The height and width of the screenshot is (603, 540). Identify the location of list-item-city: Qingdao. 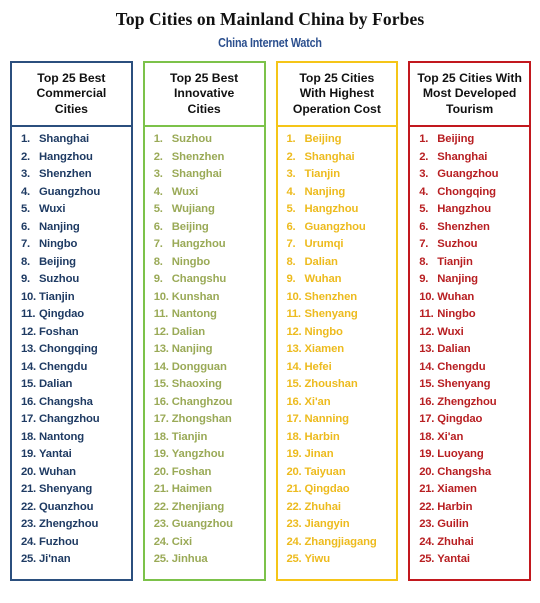
(460, 419).